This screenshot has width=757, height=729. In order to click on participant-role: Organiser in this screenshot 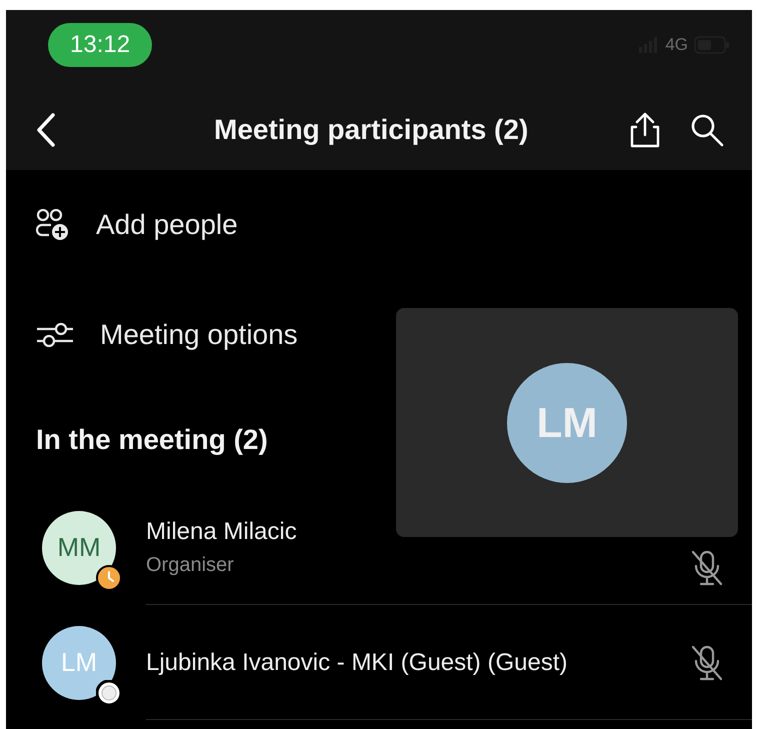, I will do `click(190, 565)`.